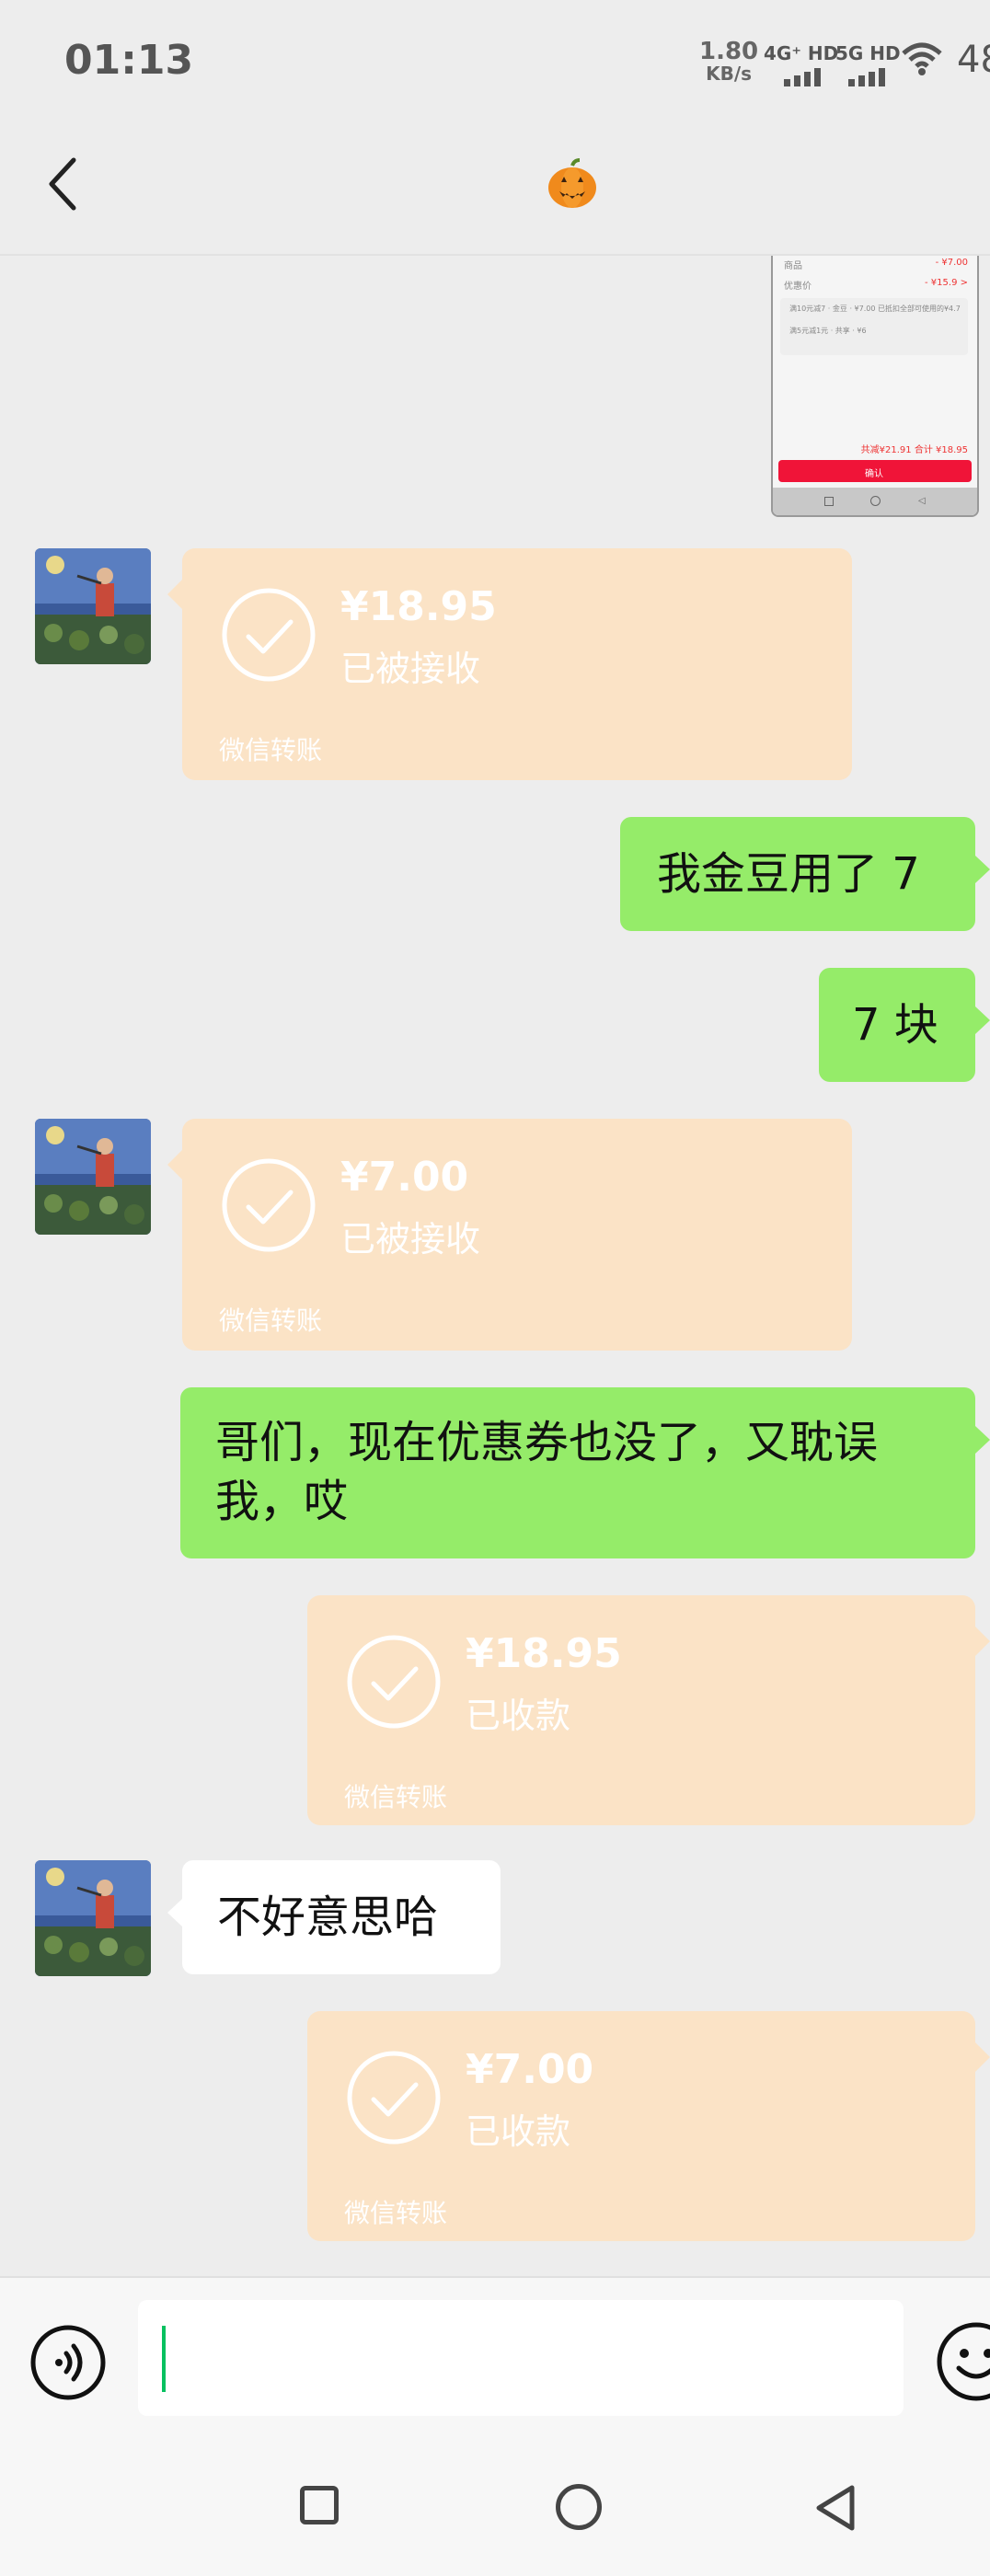 This screenshot has height=2576, width=990. What do you see at coordinates (509, 664) in the screenshot?
I see `transfer-card: ¥18.95 已被接收 微信转账` at bounding box center [509, 664].